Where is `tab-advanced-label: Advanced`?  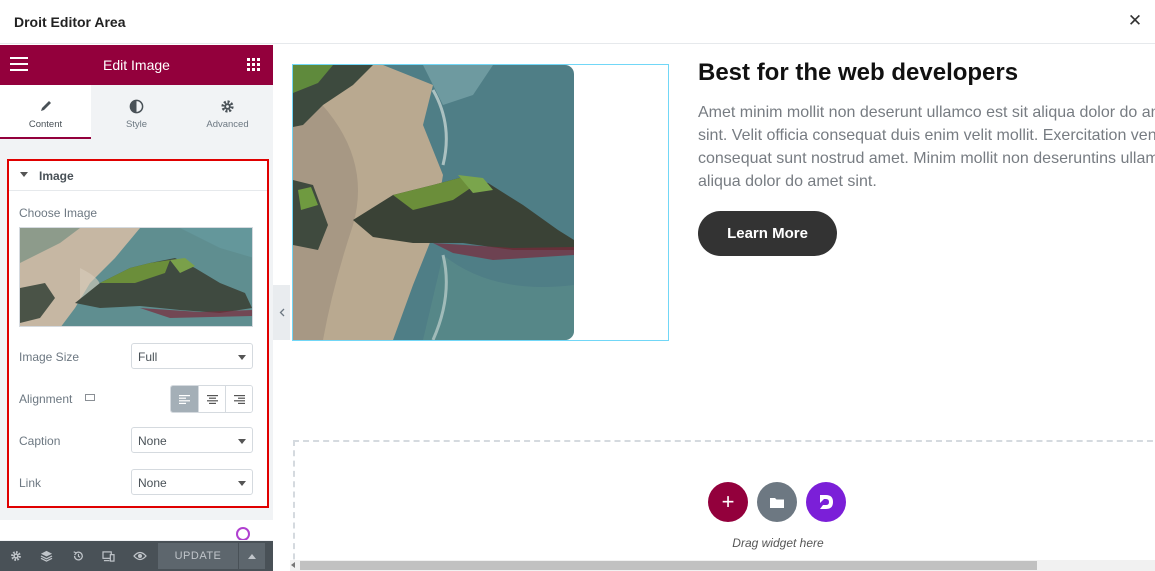
tab-advanced-label: Advanced is located at coordinates (227, 124).